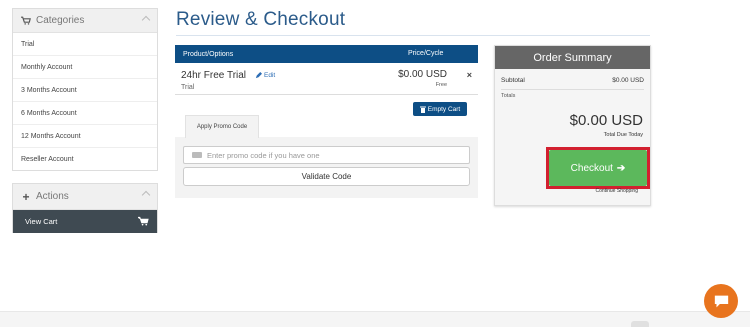  I want to click on validate-code-button: Validate Code, so click(326, 176).